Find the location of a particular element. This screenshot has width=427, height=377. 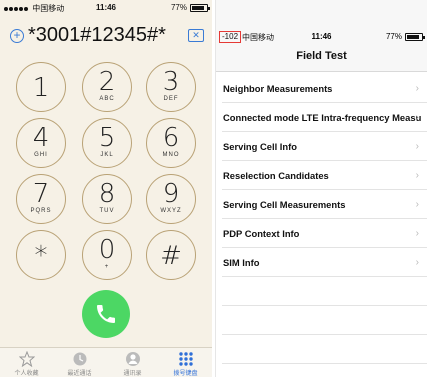

list-item: Reselection Candidates › is located at coordinates (324, 175).